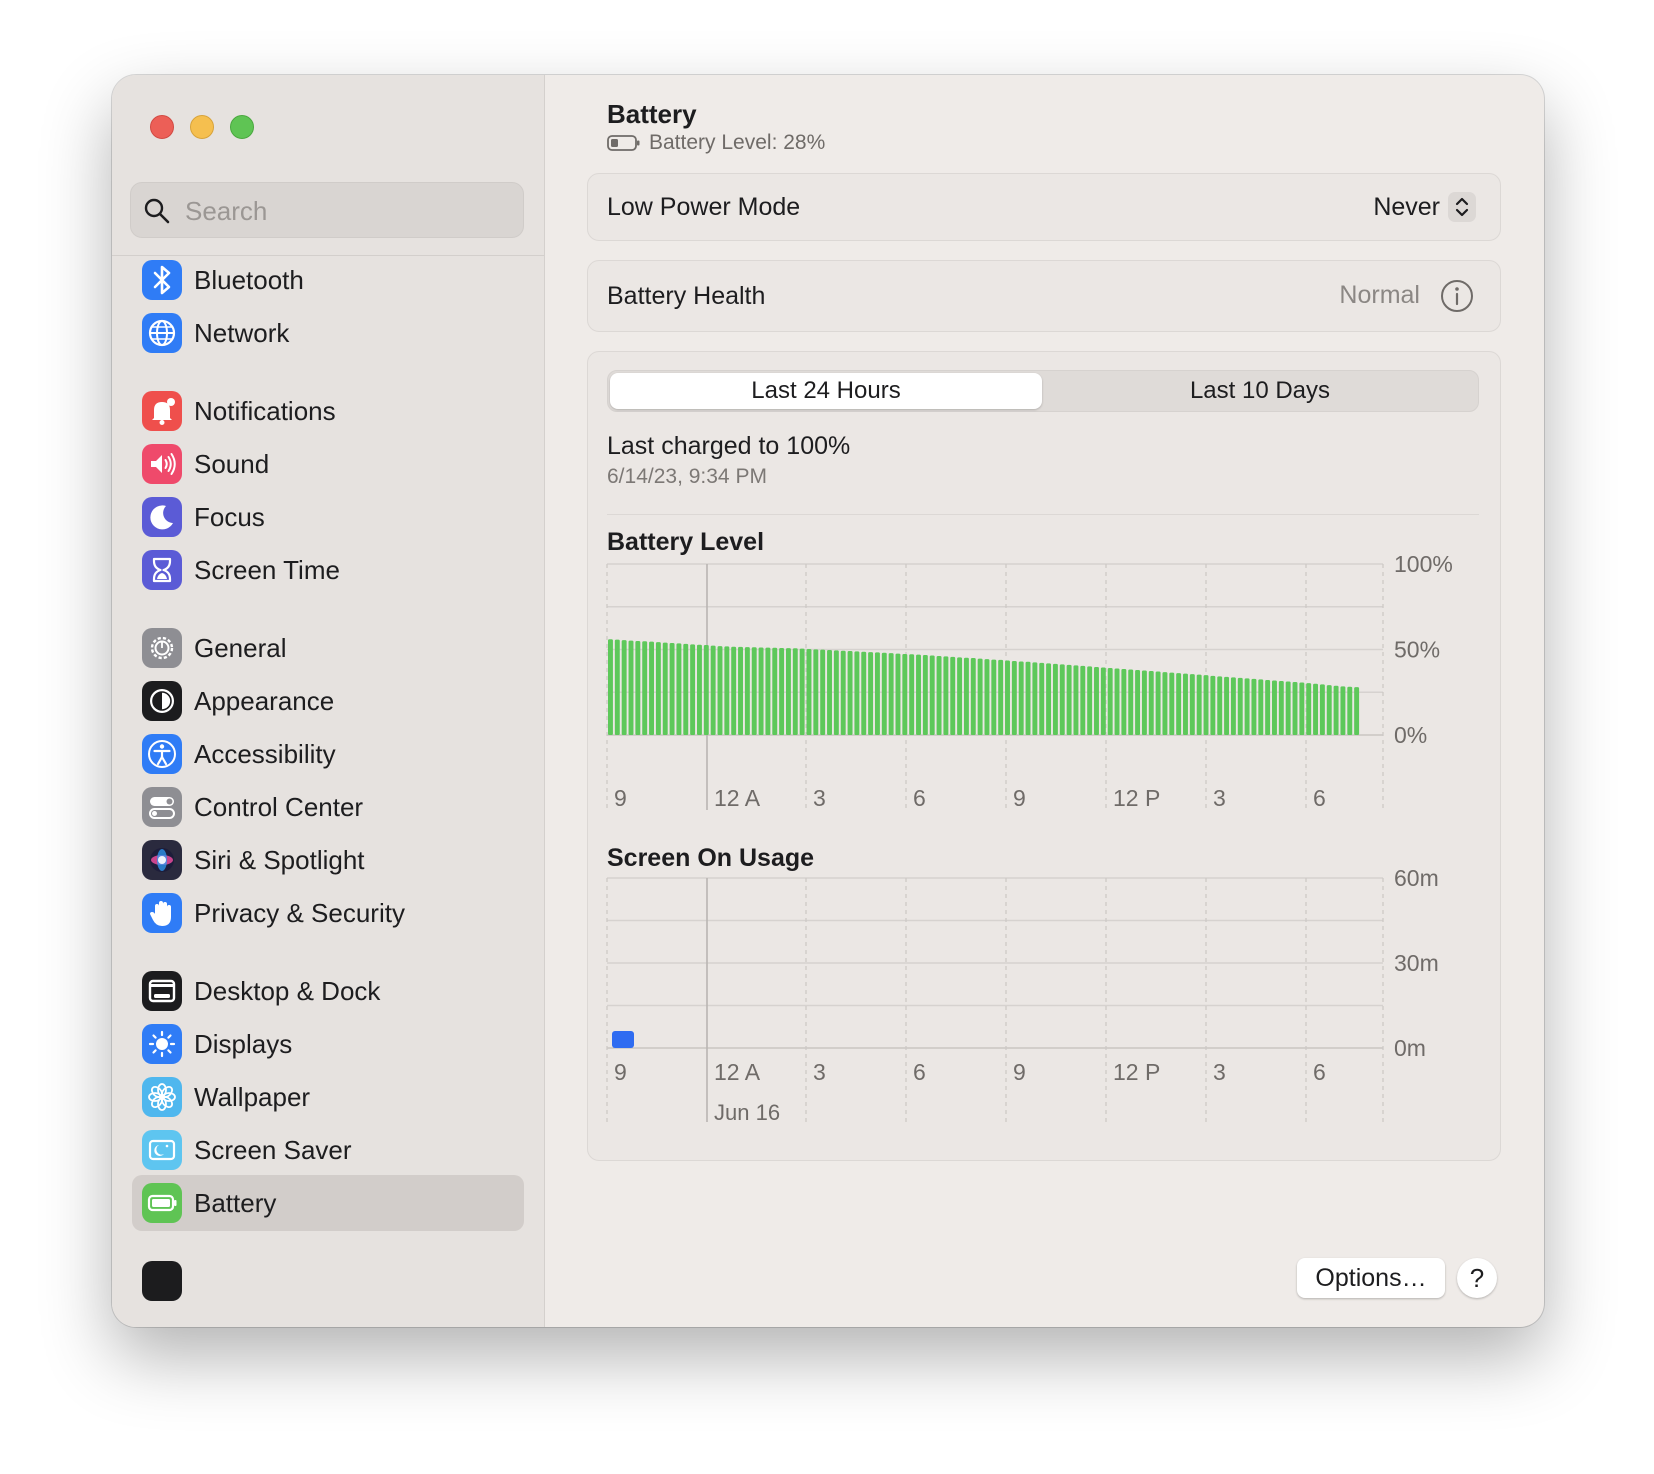  What do you see at coordinates (328, 517) in the screenshot?
I see `sidebar-item-focus: Focus` at bounding box center [328, 517].